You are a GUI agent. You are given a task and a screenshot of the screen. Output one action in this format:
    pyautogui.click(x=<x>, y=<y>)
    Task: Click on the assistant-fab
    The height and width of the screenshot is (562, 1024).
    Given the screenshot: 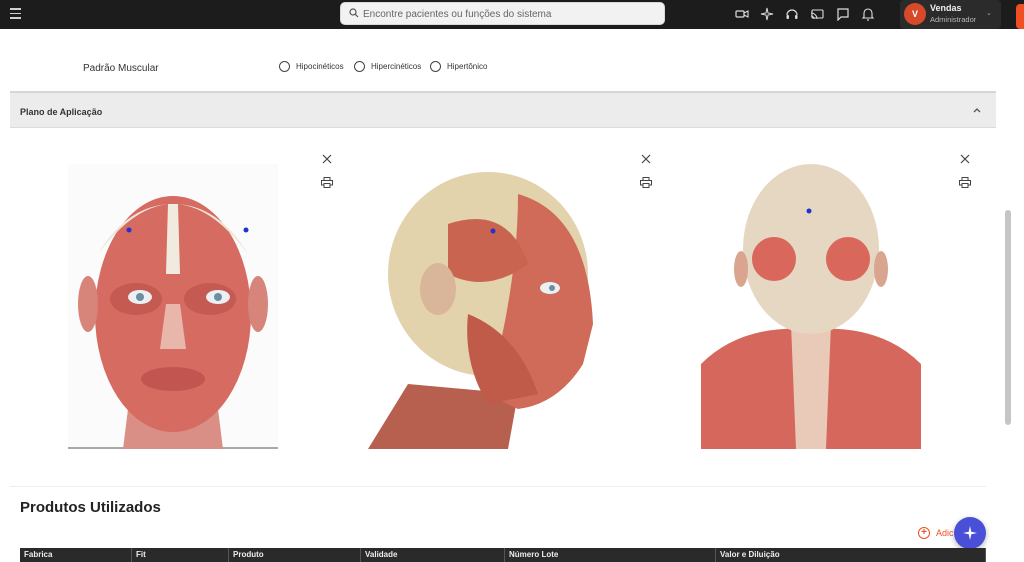 What is the action you would take?
    pyautogui.click(x=970, y=533)
    